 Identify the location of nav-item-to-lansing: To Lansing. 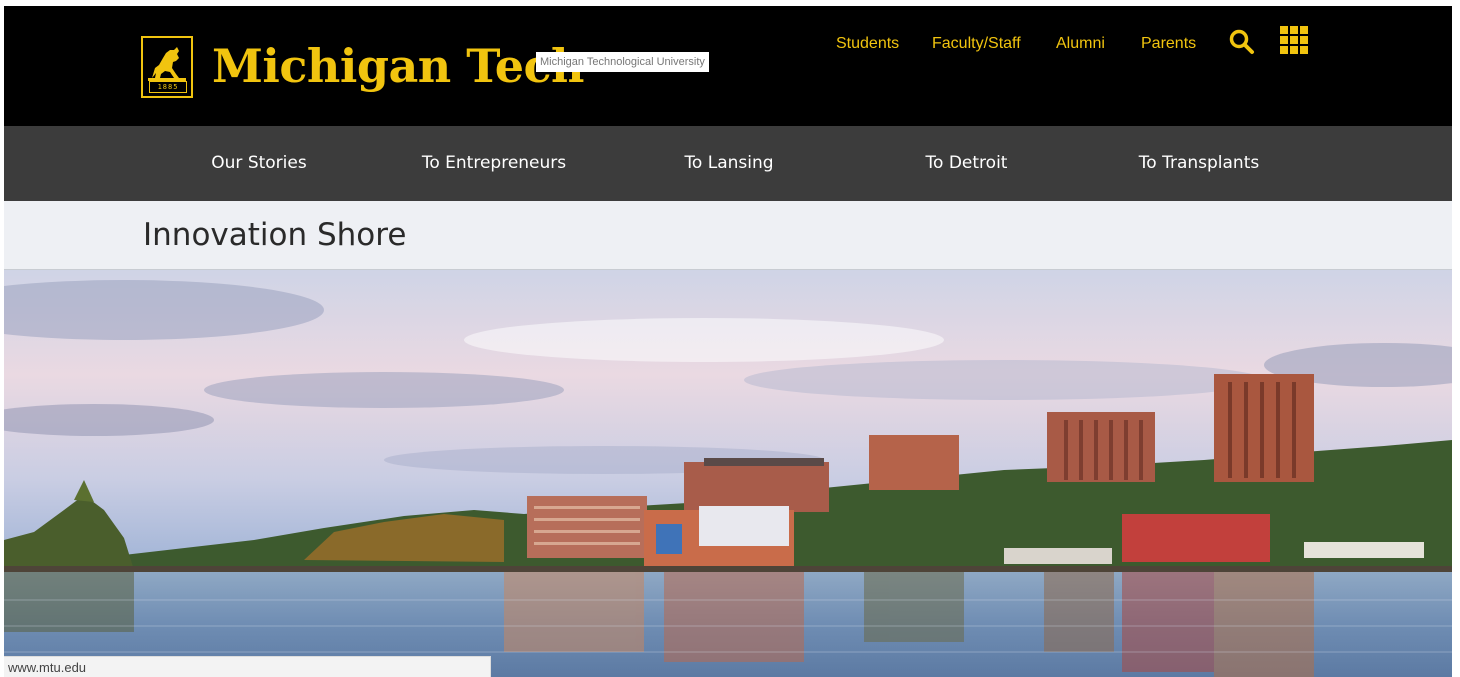
(729, 163).